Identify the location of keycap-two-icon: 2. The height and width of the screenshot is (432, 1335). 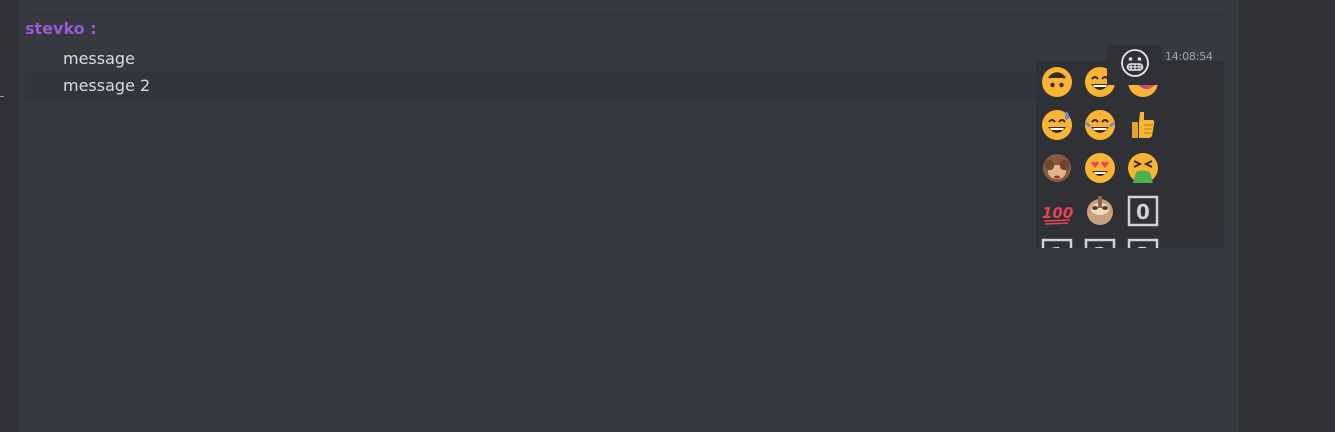
(1100, 242).